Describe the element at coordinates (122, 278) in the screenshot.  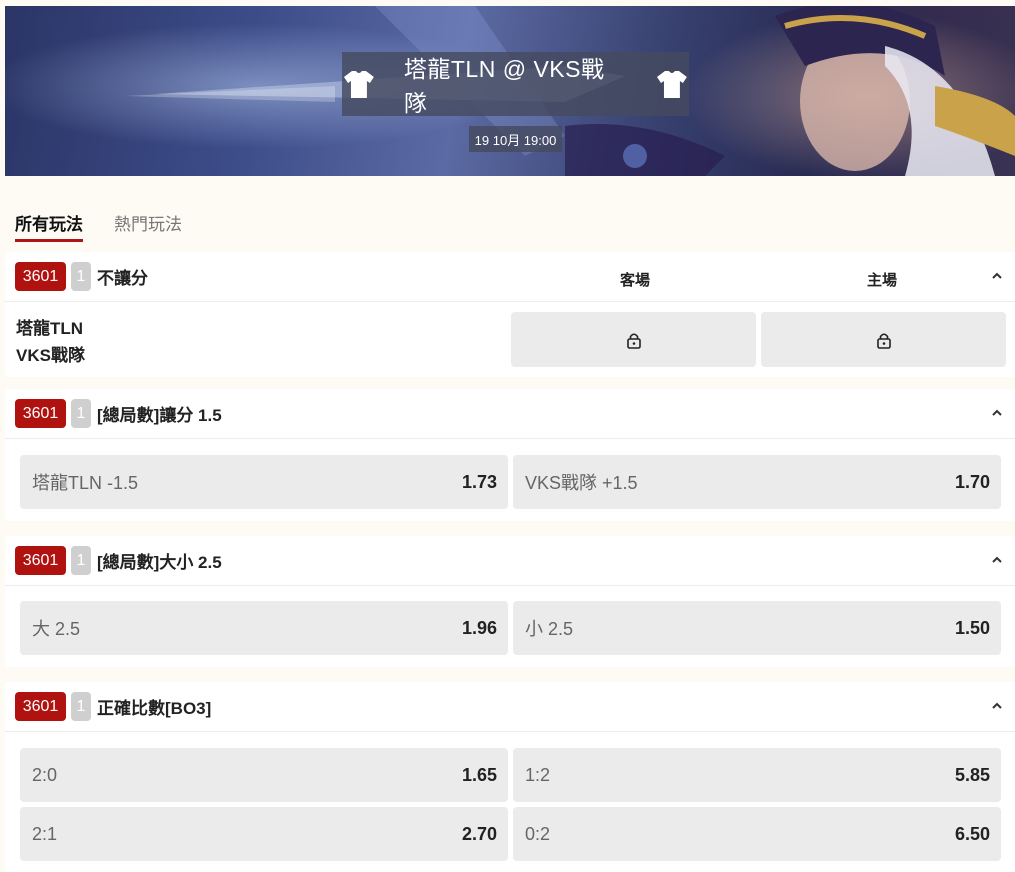
I see `market-title: 不讓分` at that location.